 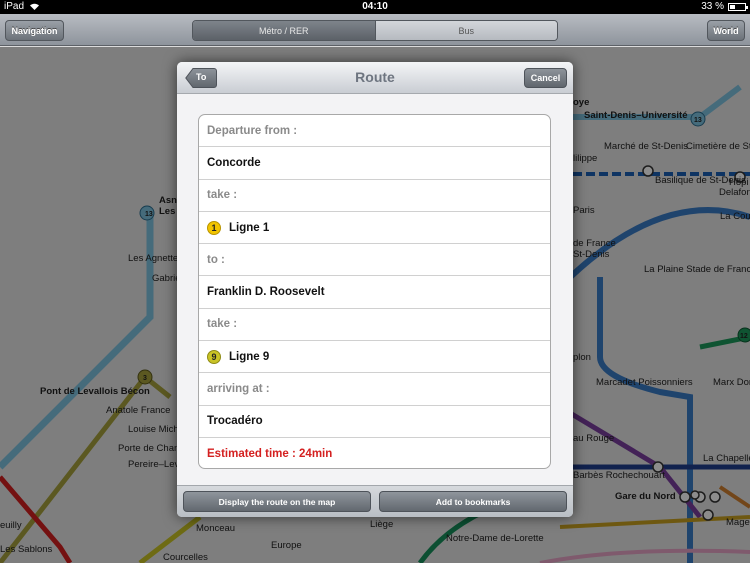 I want to click on toolbar: Navigation Métro / RER Bus World, so click(x=375, y=30).